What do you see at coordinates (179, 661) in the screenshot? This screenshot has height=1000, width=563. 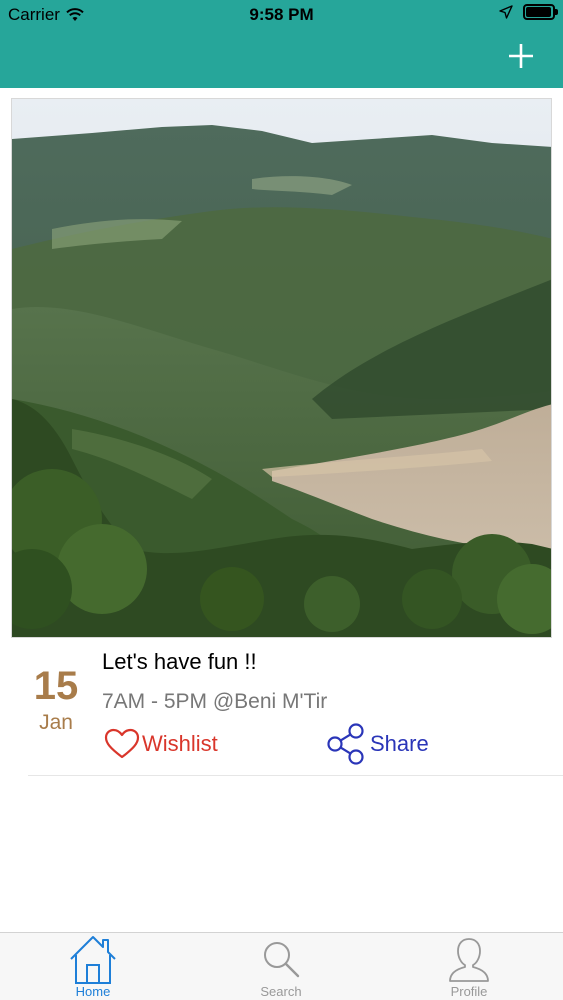 I see `event-title: Let's have fun !!` at bounding box center [179, 661].